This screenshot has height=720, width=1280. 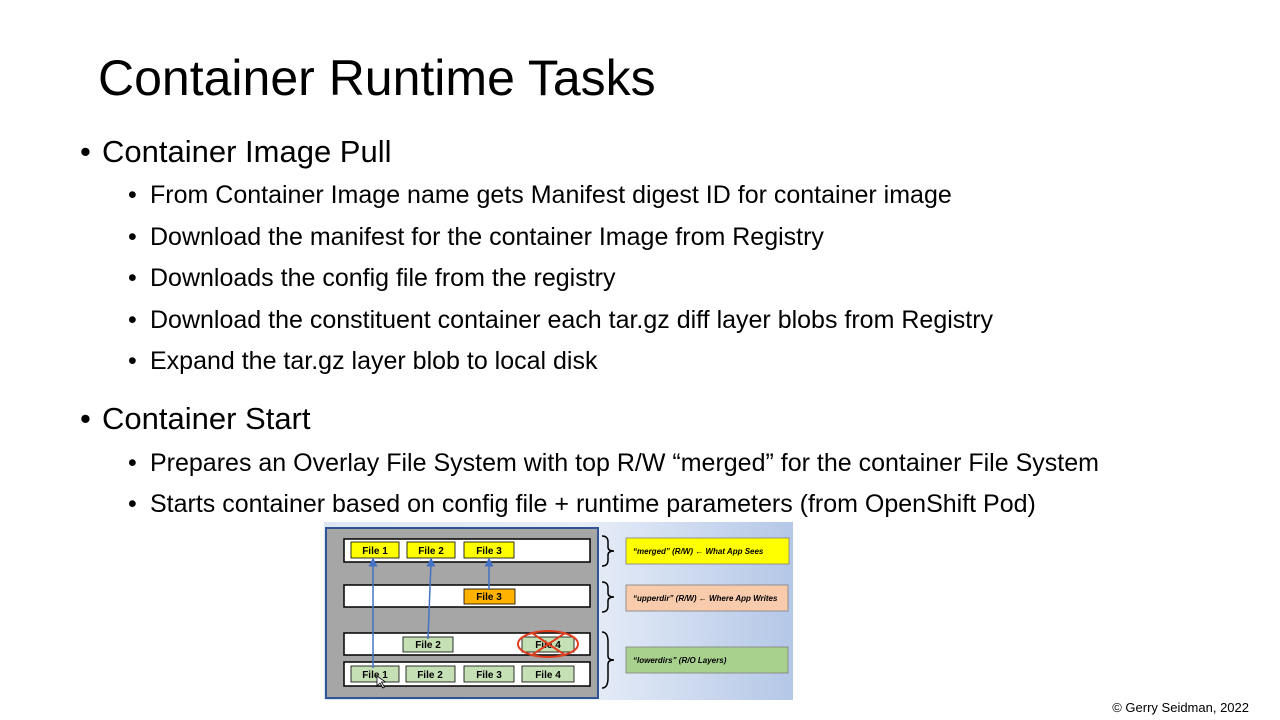 I want to click on svg-text:“upperdir” (R/W) ← Where App W: “upperdir” (R/W) ← Where App Writes, so click(x=705, y=598).